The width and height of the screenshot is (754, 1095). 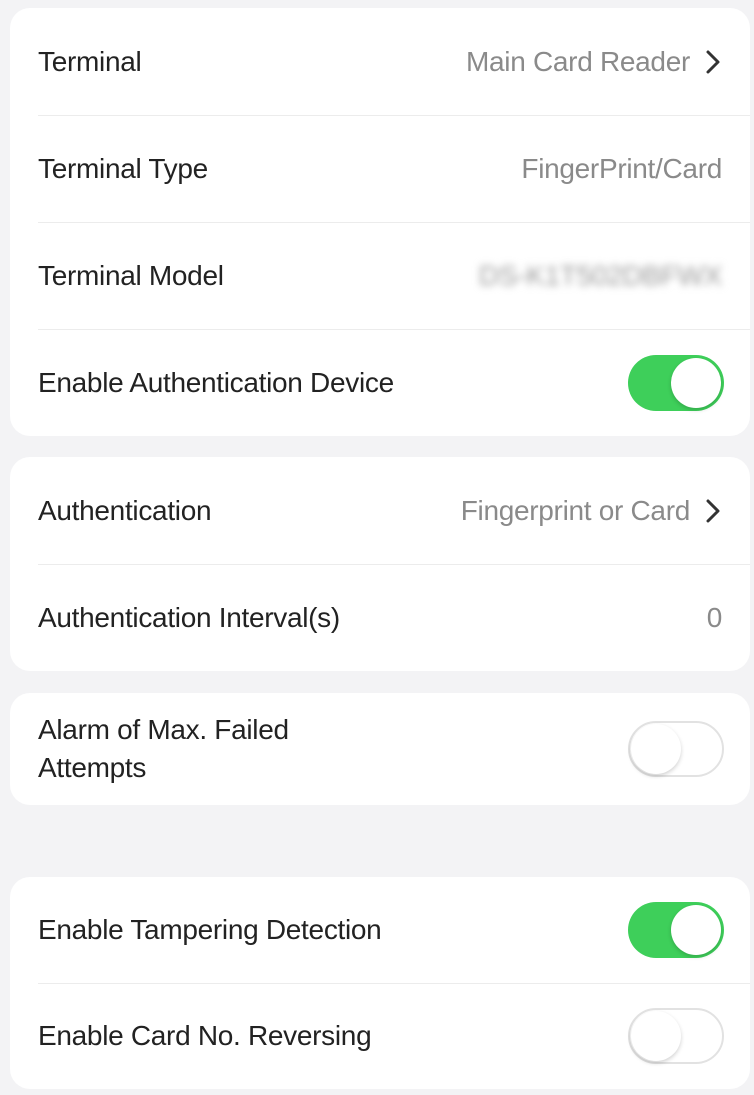 I want to click on alarm-settings-card: Alarm of Max. Failed Attempts, so click(x=380, y=749).